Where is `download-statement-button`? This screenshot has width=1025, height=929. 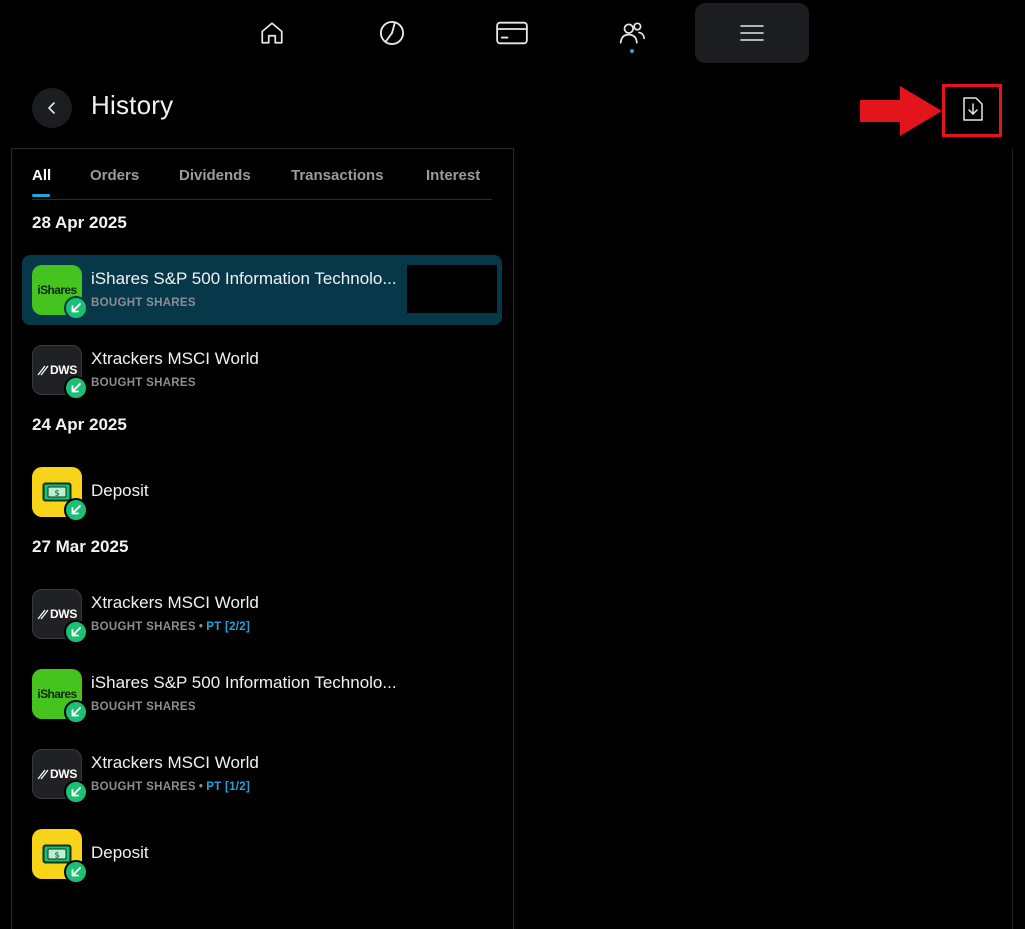
download-statement-button is located at coordinates (973, 109).